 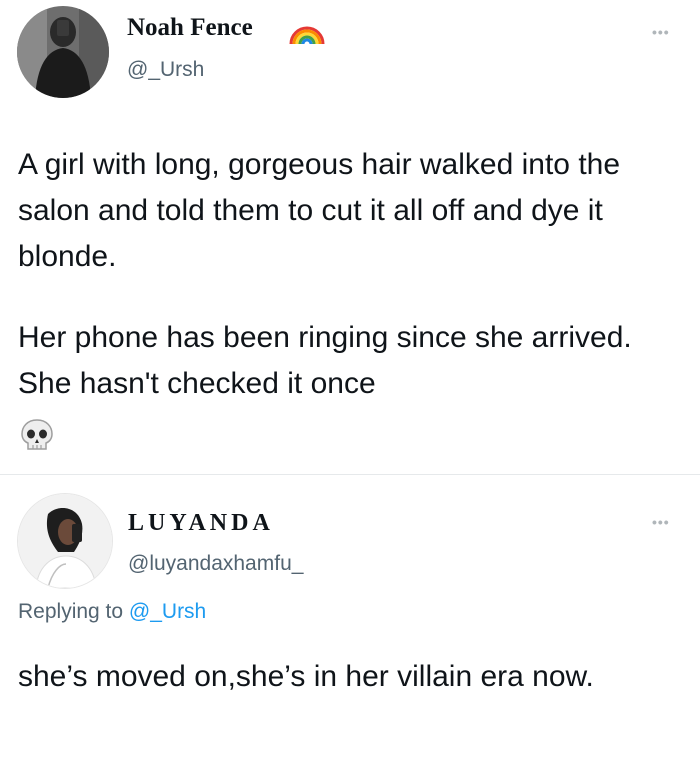 I want to click on author-name: Noah Fence, so click(x=190, y=28).